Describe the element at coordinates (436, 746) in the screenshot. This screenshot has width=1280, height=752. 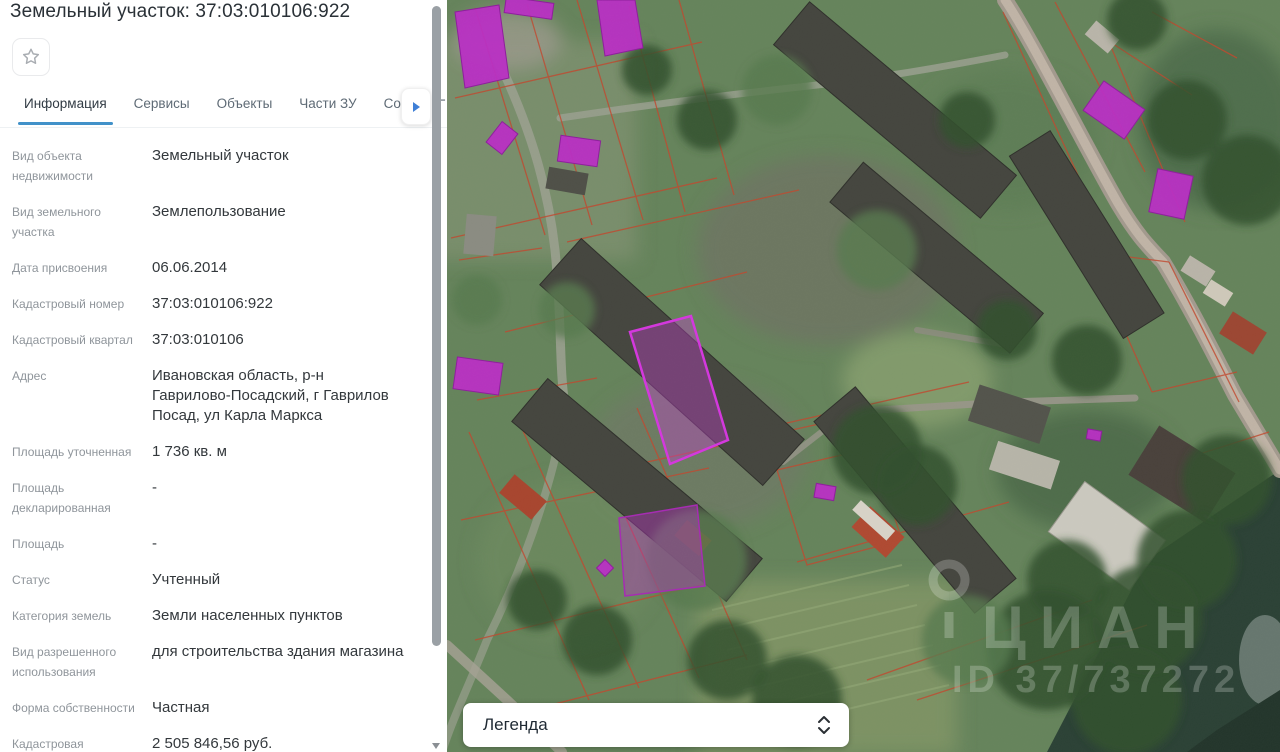
I see `scrollbar-down-arrow-icon` at that location.